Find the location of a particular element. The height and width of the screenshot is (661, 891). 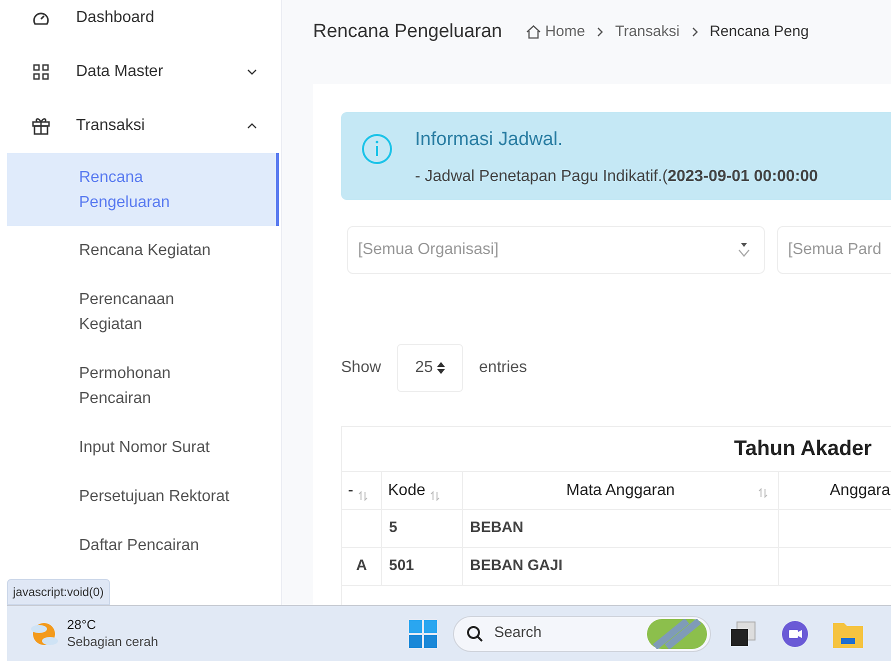

column-header: Mata Anggaran is located at coordinates (621, 490).